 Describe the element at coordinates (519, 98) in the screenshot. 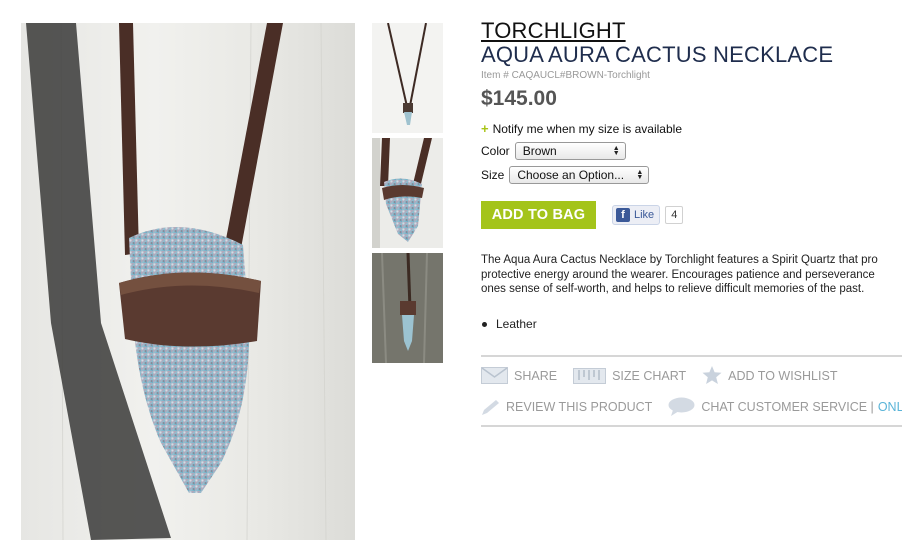

I see `product-price: $145.00` at that location.